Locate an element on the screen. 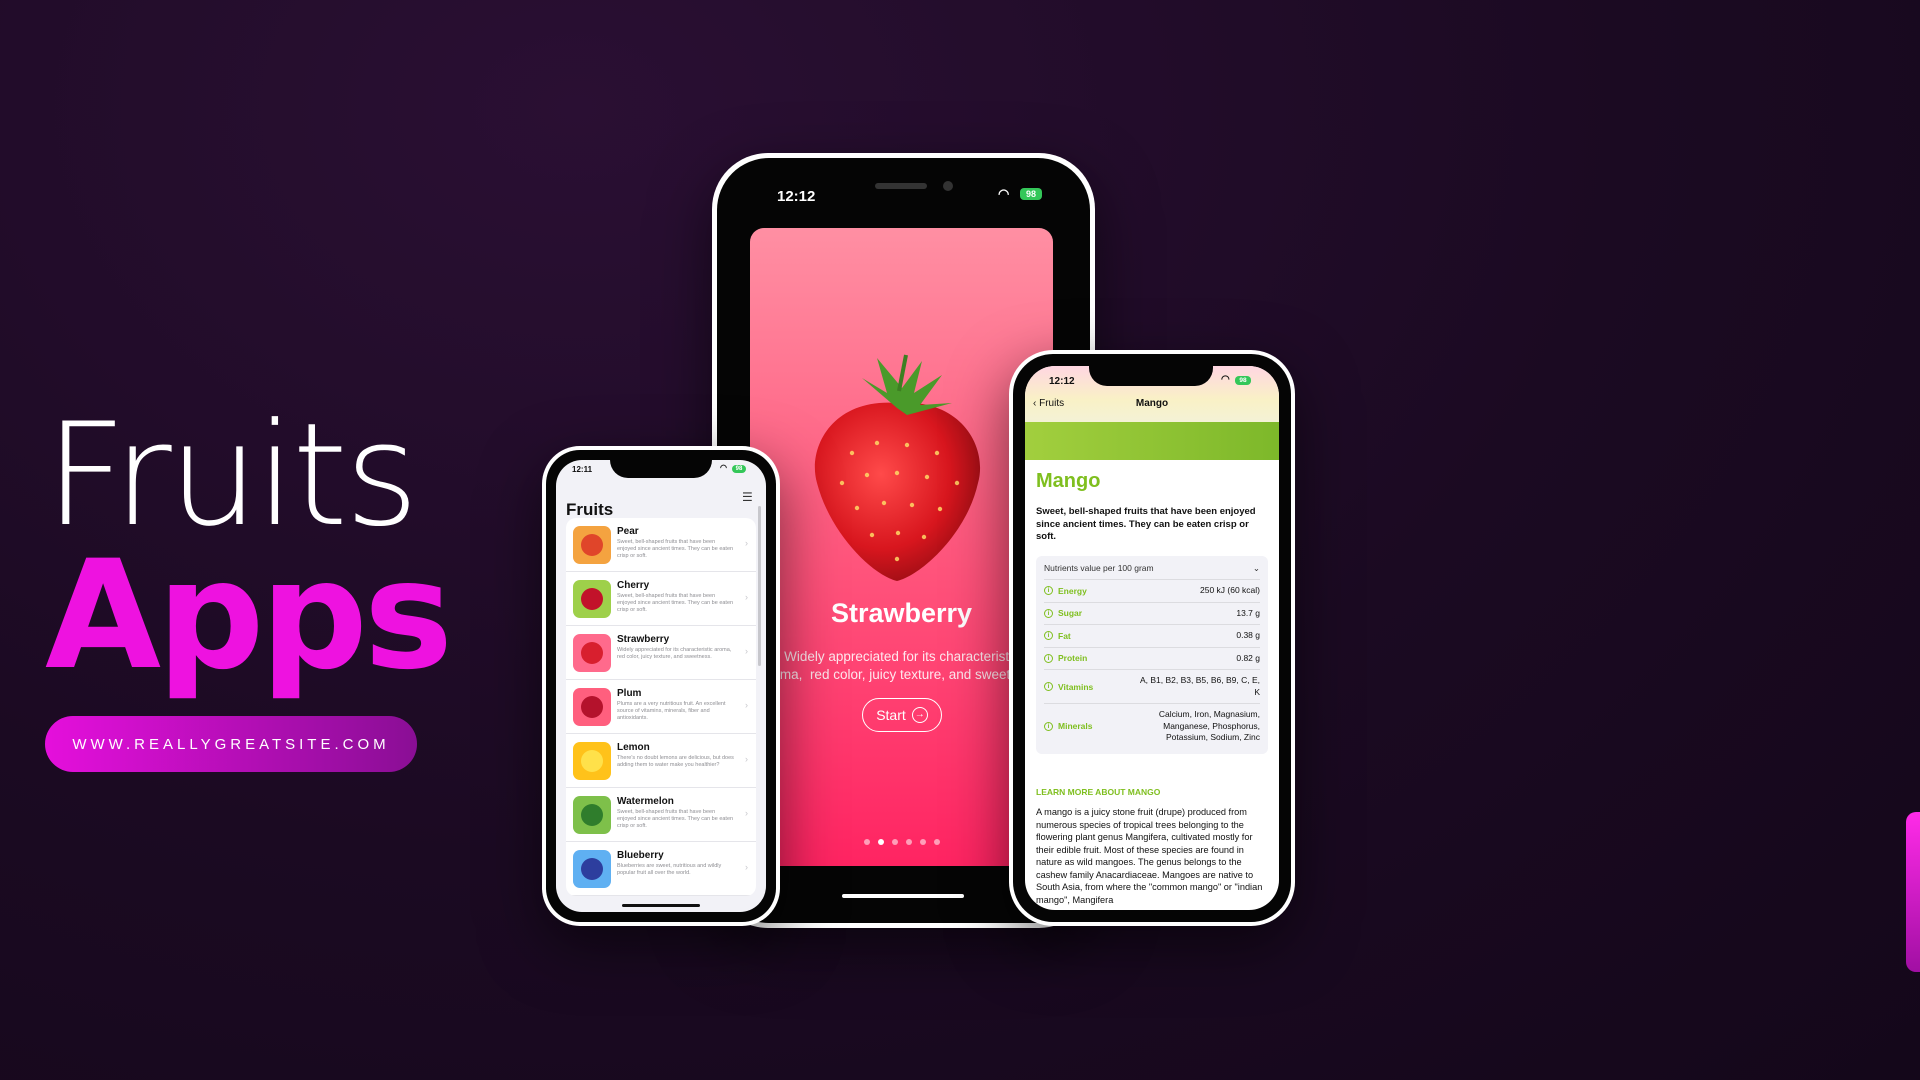 The width and height of the screenshot is (1920, 1080). nutrient-label: i Sugar is located at coordinates (1063, 613).